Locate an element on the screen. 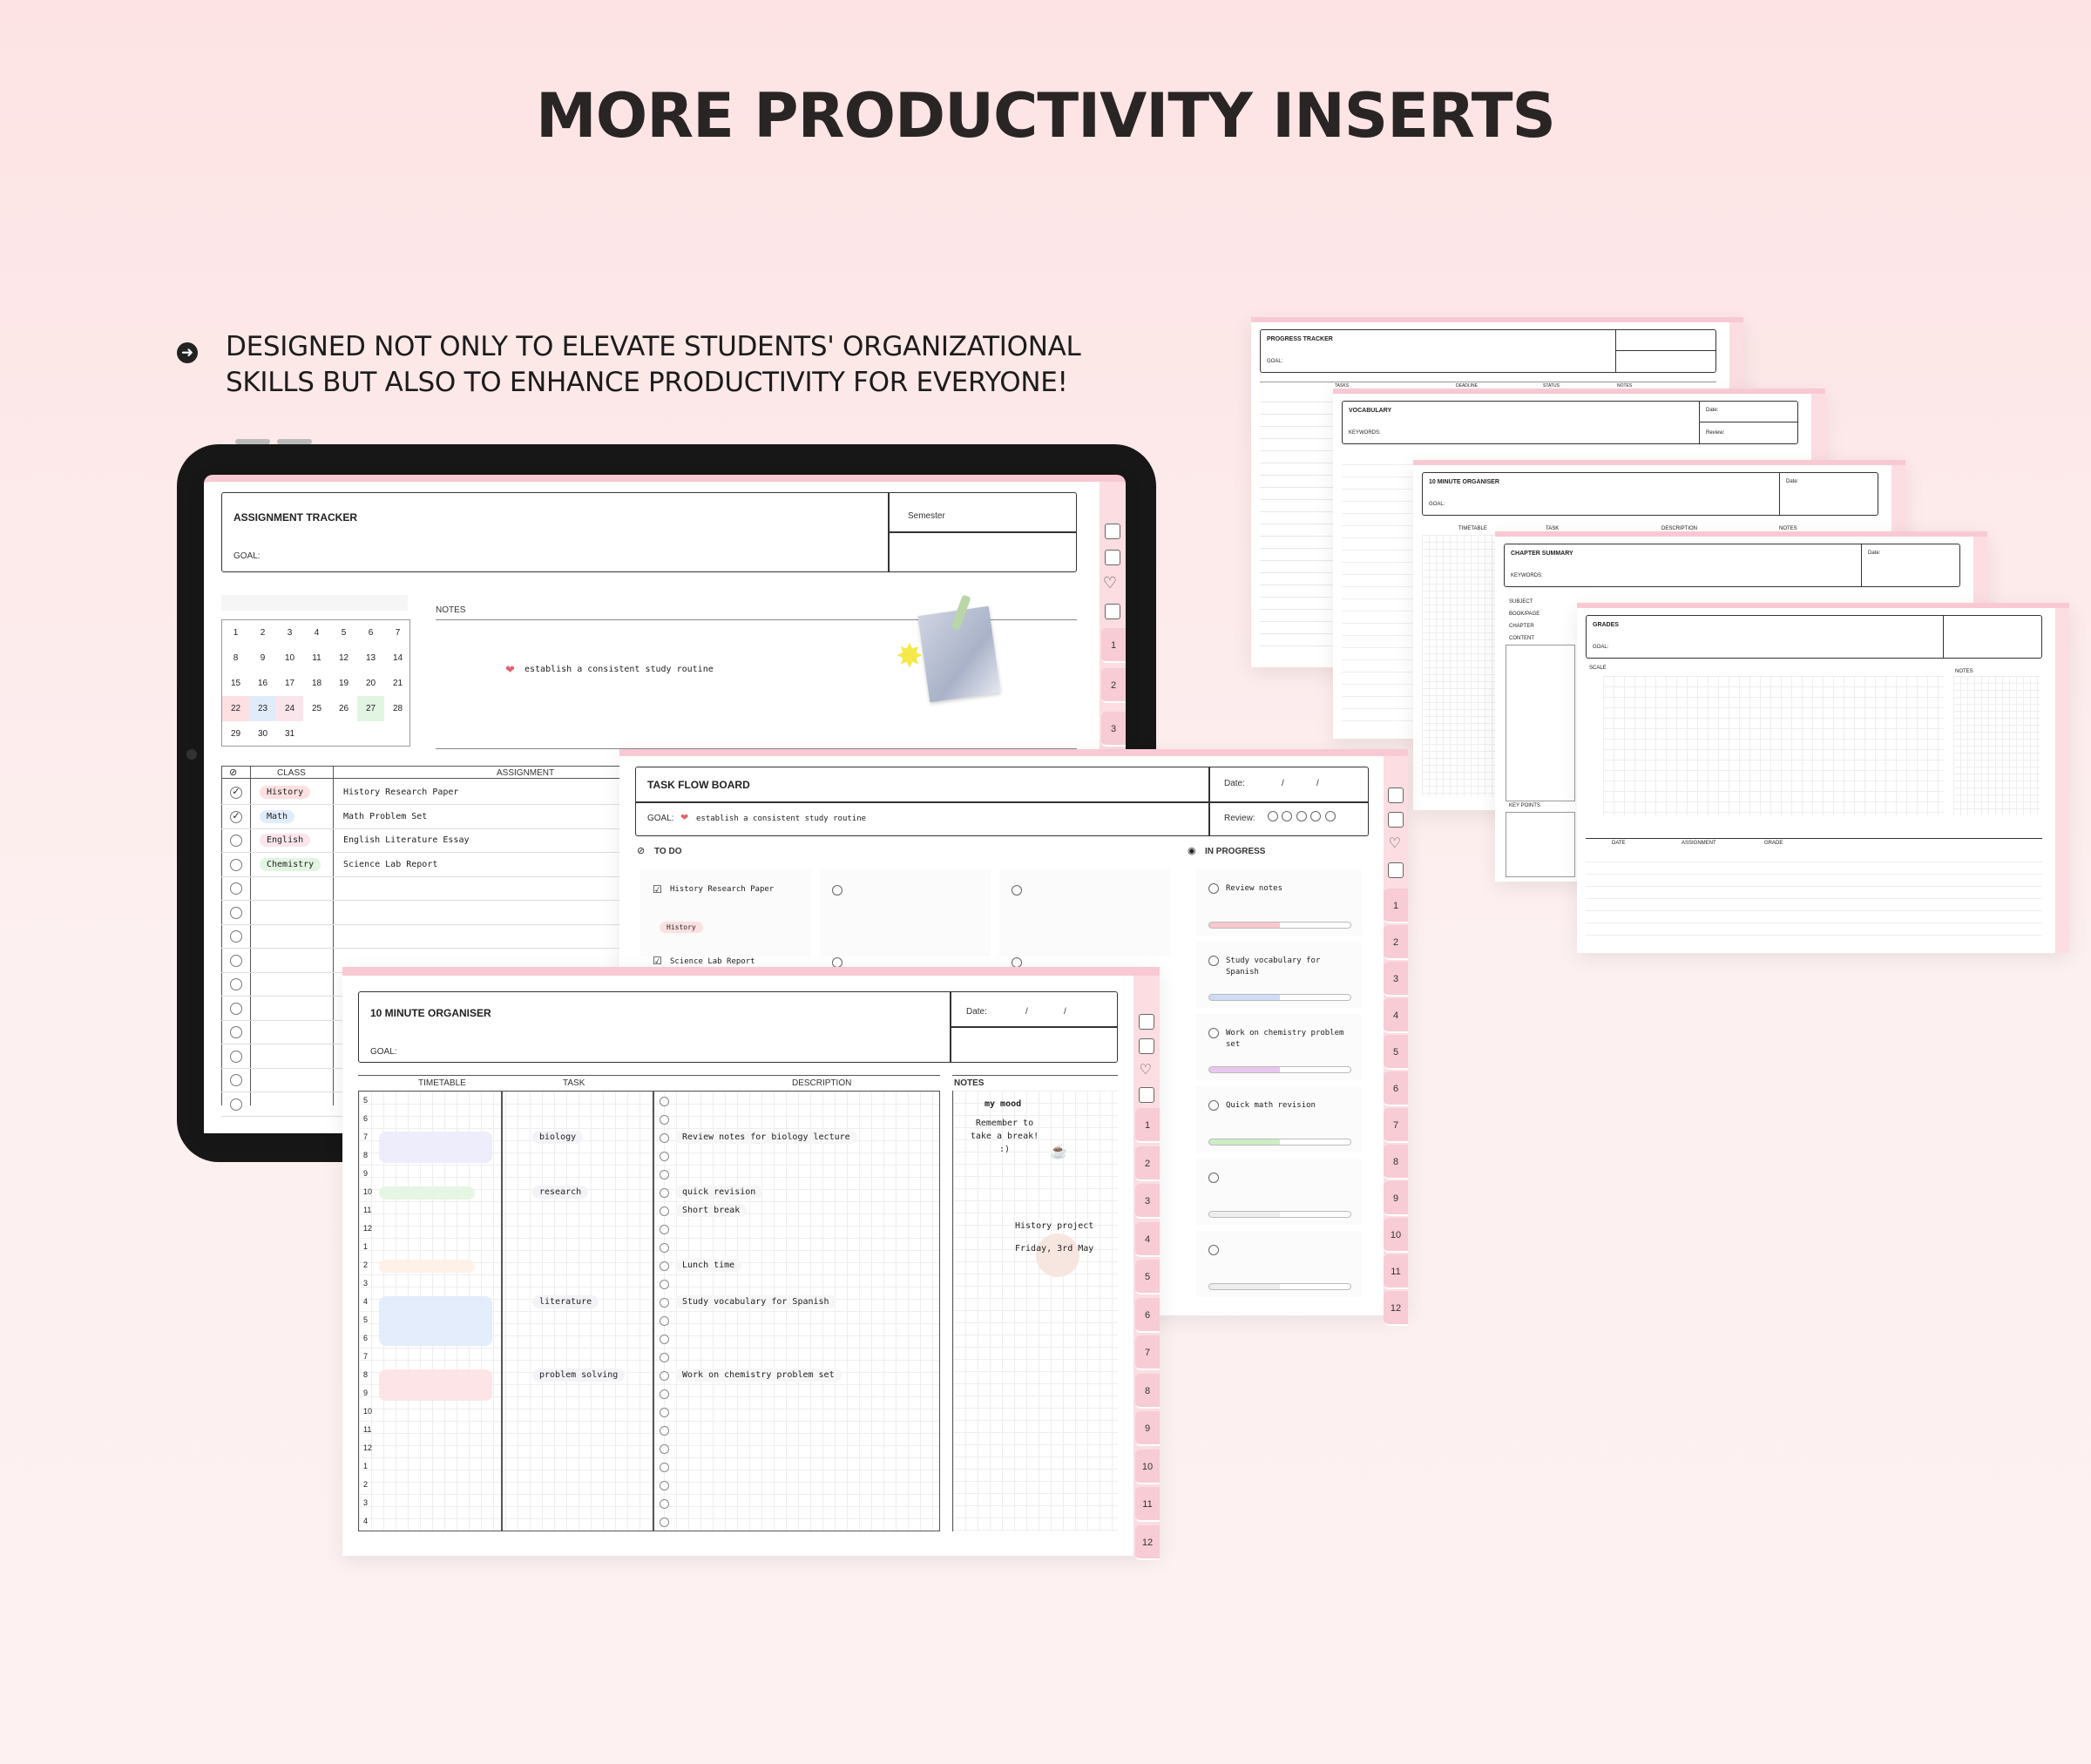 Image resolution: width=2091 pixels, height=1764 pixels. calendar-day: 6 is located at coordinates (370, 633).